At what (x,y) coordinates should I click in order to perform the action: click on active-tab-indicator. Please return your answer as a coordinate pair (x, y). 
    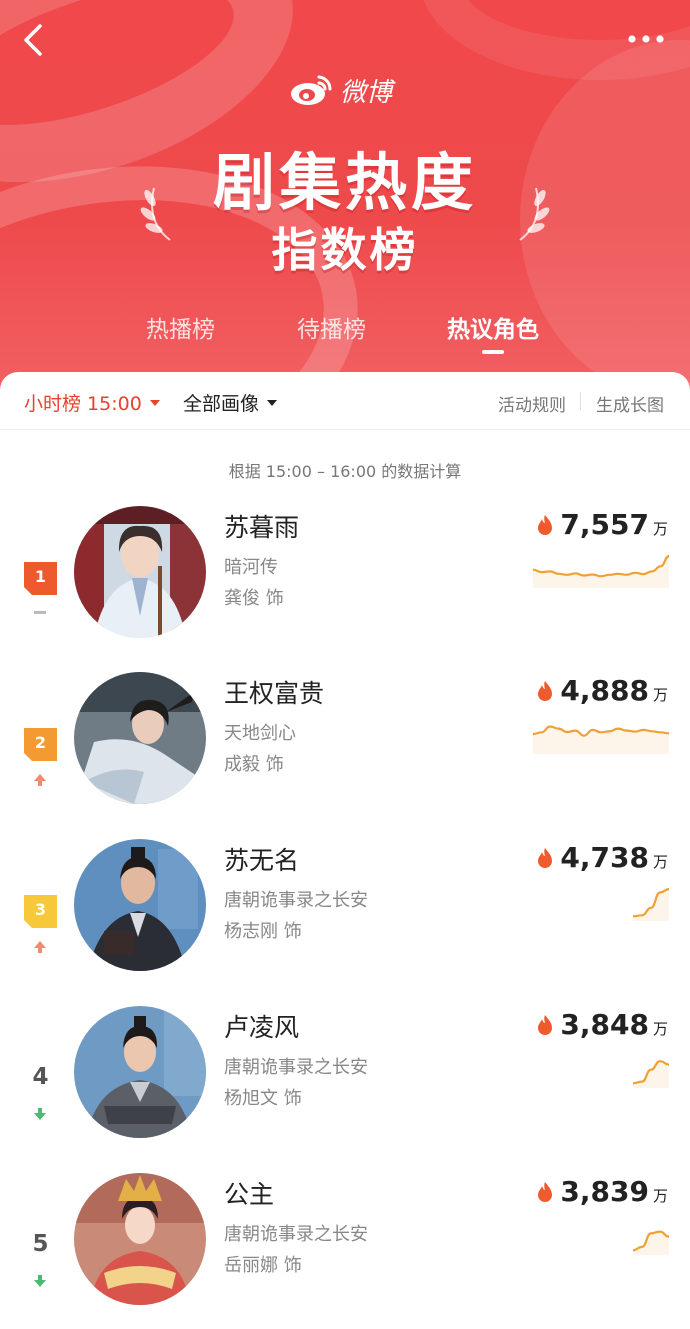
    Looking at the image, I should click on (493, 352).